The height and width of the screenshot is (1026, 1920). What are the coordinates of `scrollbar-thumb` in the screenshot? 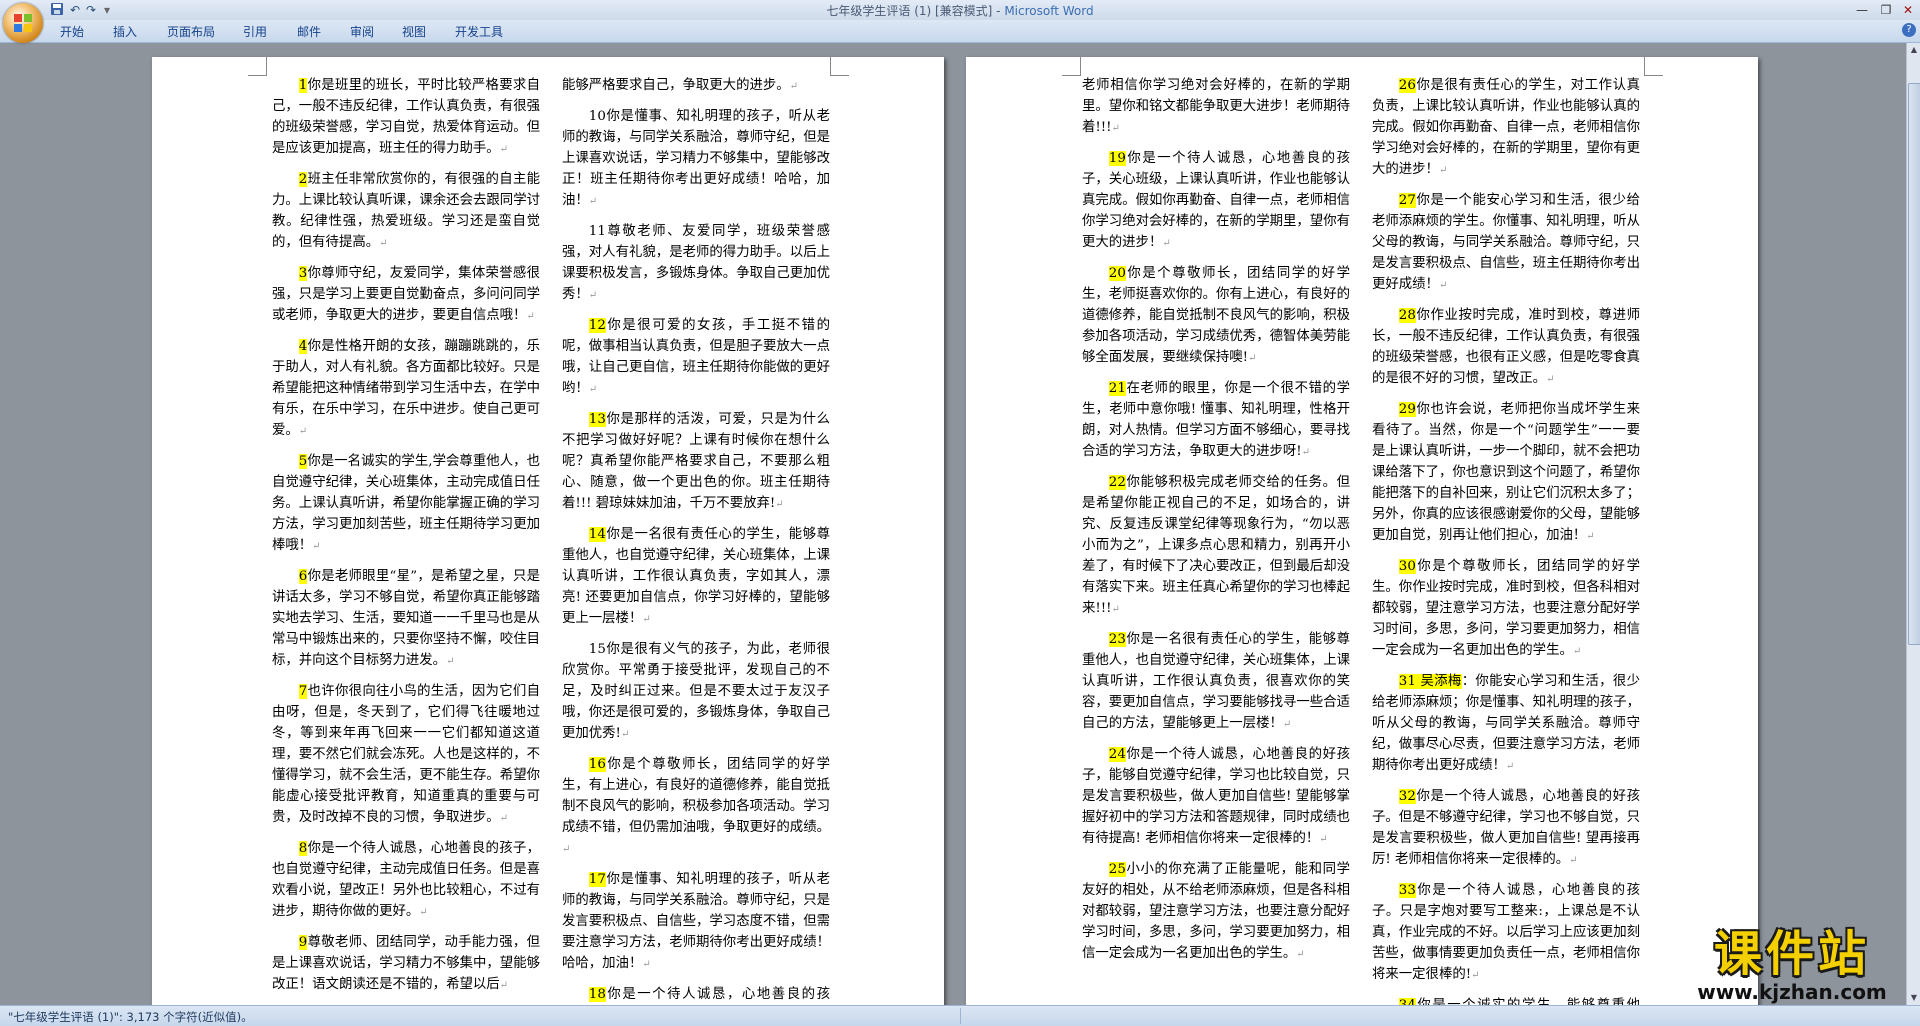 It's located at (1914, 364).